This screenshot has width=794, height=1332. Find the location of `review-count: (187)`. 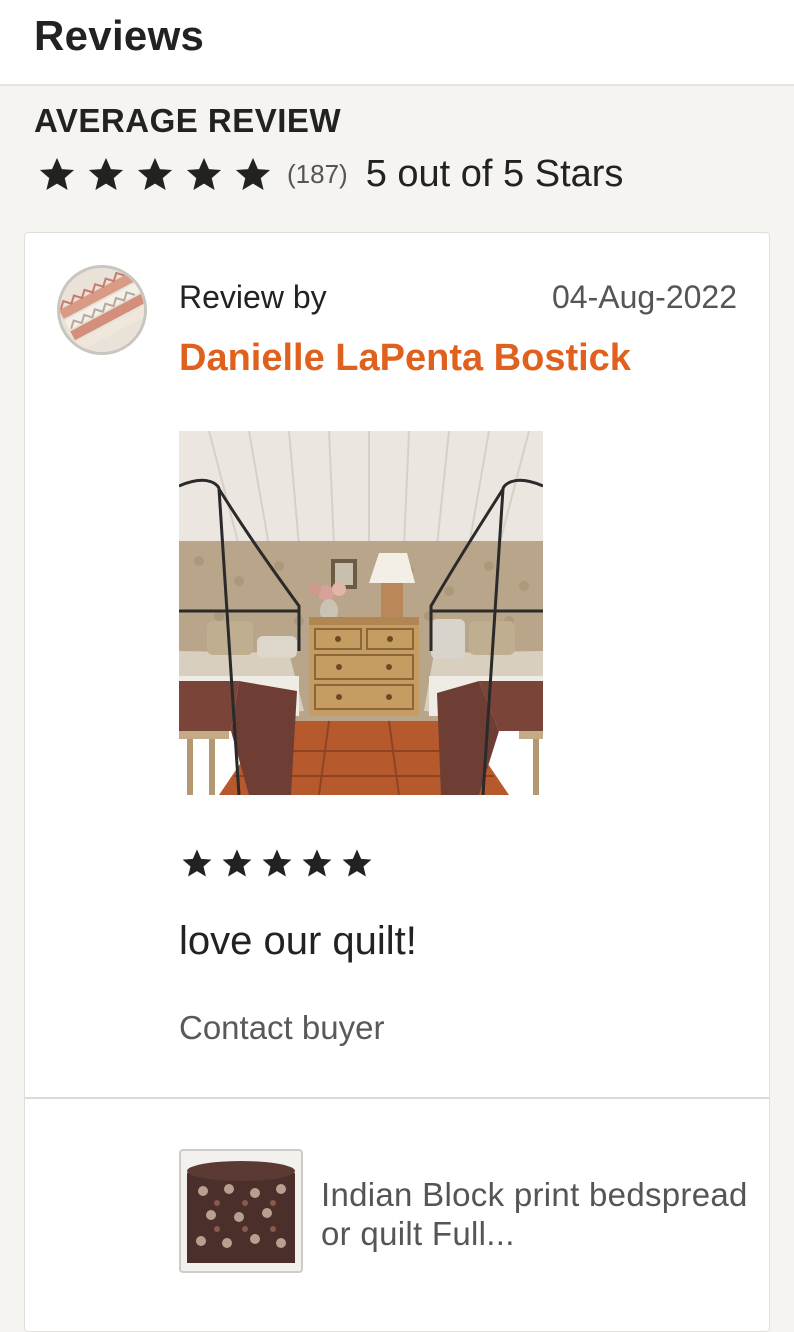

review-count: (187) is located at coordinates (317, 173).